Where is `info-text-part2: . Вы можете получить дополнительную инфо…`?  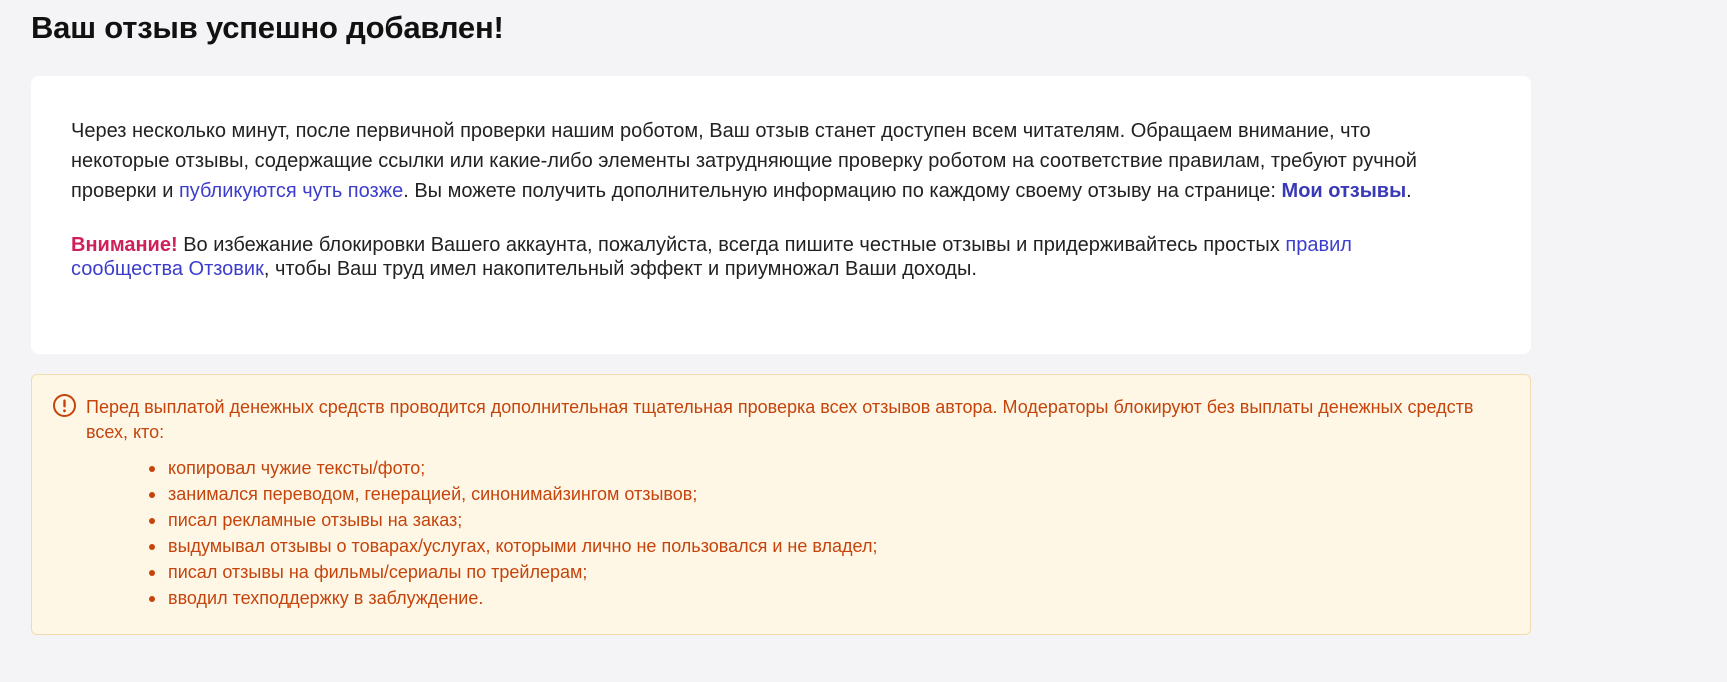
info-text-part2: . Вы можете получить дополнительную инфо… is located at coordinates (842, 191).